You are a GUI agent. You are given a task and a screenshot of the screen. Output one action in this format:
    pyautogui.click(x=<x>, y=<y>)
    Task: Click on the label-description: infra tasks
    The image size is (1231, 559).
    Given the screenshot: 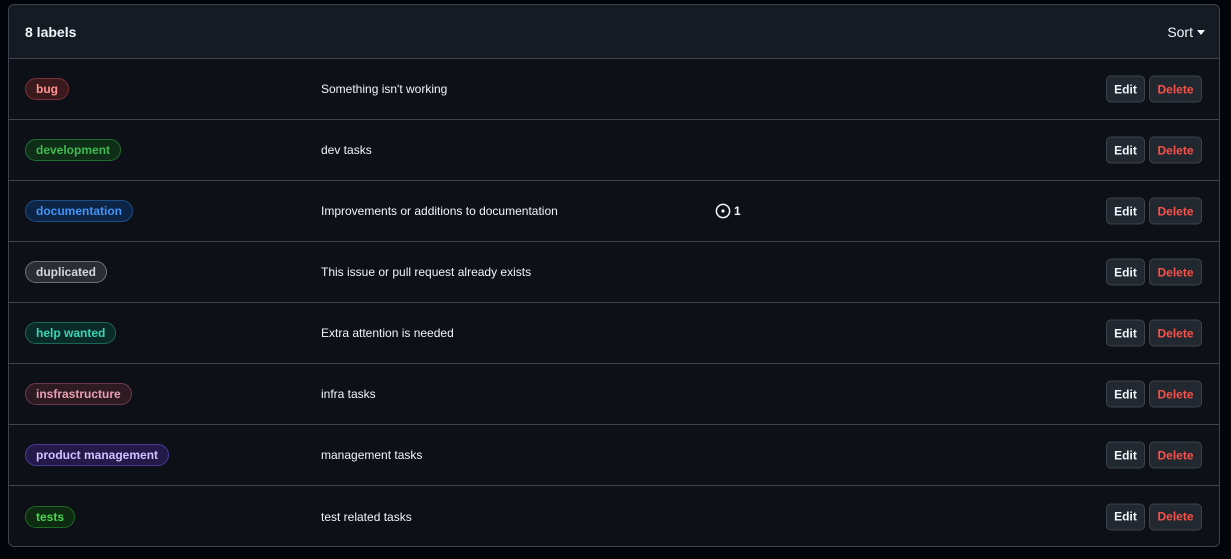 What is the action you would take?
    pyautogui.click(x=348, y=394)
    